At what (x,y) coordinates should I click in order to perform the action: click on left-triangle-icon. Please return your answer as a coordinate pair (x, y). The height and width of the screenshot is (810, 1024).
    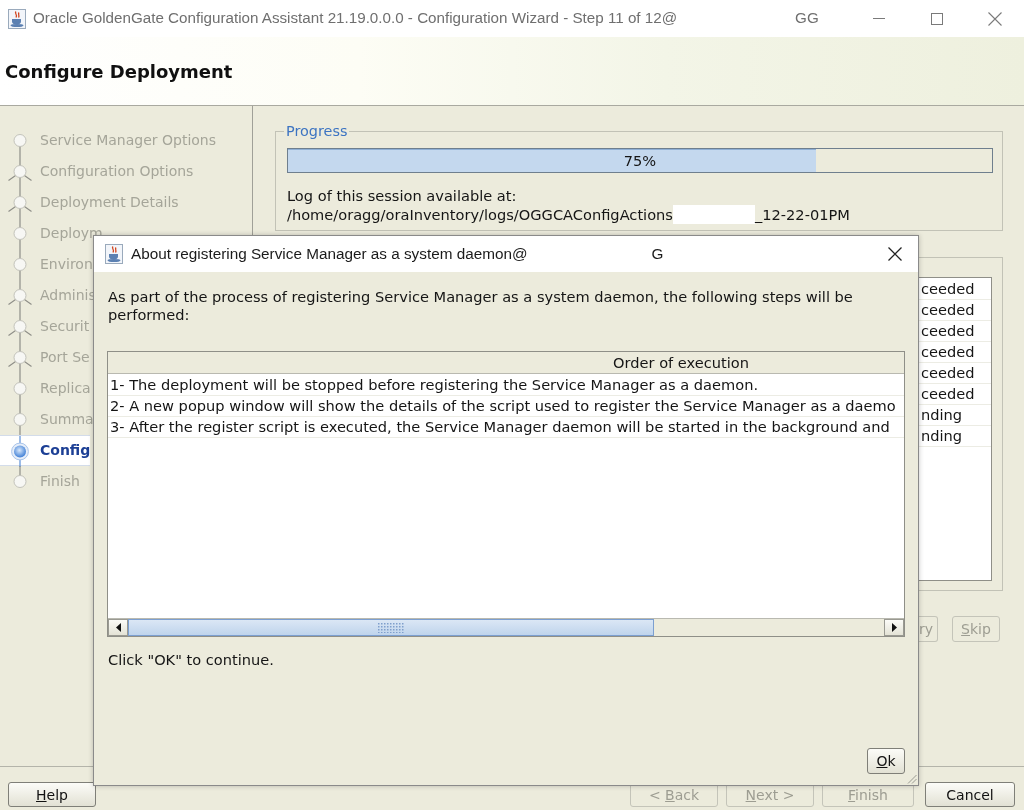
    Looking at the image, I should click on (118, 627).